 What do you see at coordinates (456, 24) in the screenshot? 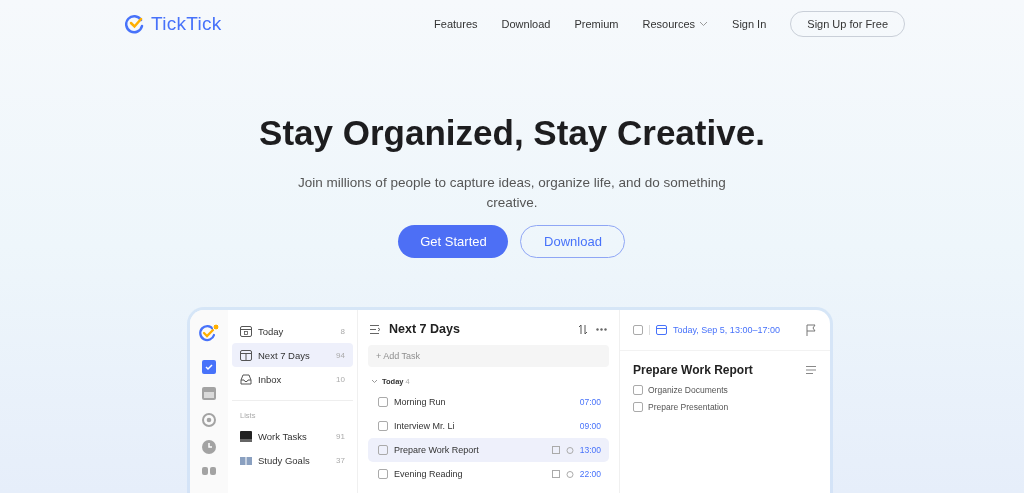
I see `nav-link: Features` at bounding box center [456, 24].